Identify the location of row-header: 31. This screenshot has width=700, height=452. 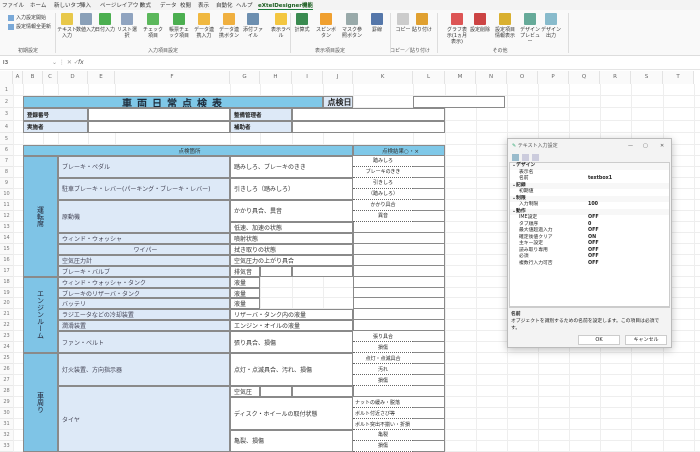
(6, 424).